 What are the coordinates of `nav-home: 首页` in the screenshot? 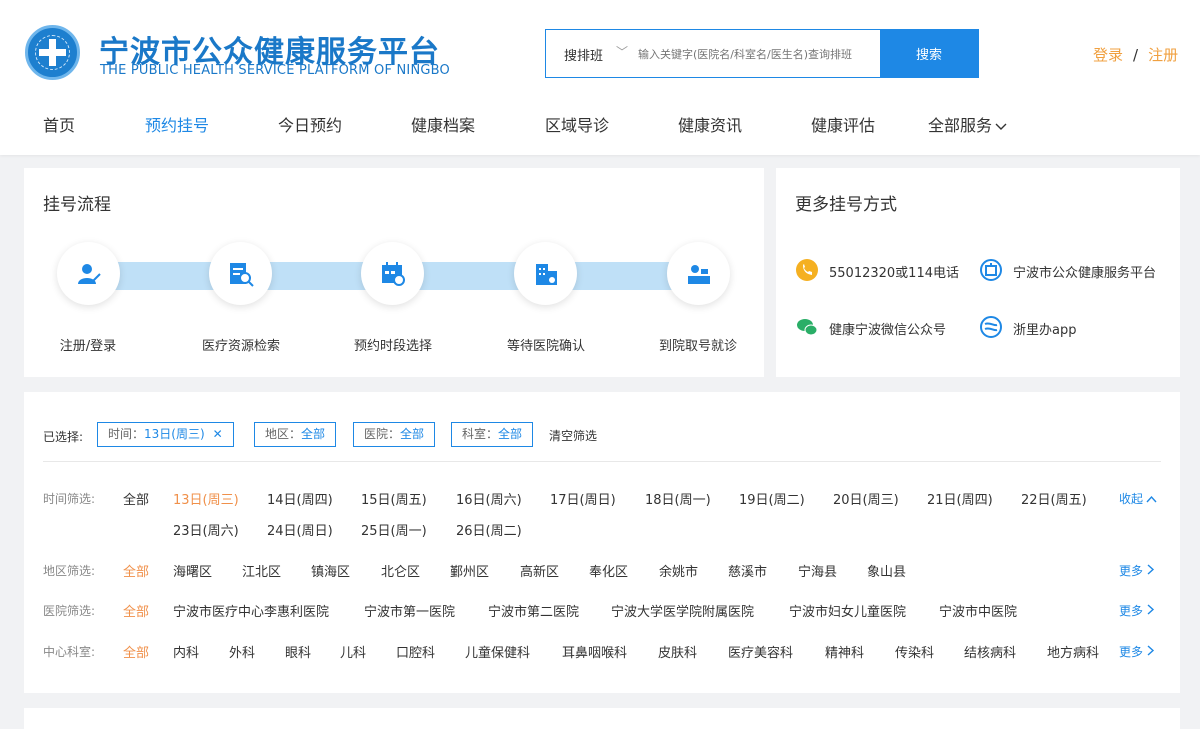 It's located at (59, 124).